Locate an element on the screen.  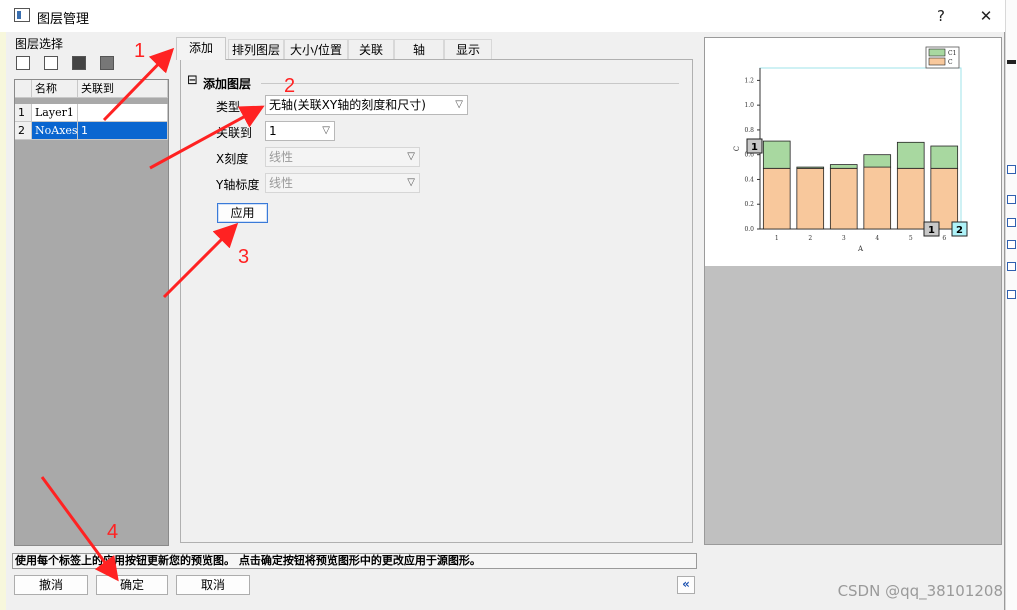
annotation-label-4: 4 is located at coordinates (113, 532).